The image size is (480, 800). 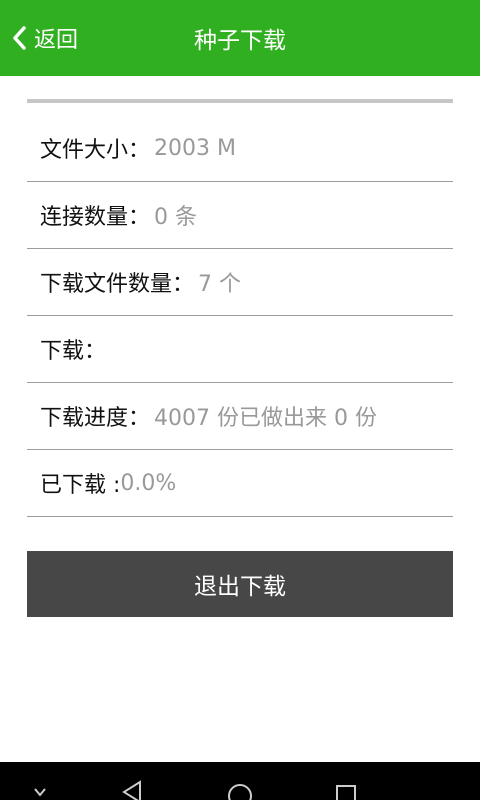 I want to click on system-navbar, so click(x=240, y=781).